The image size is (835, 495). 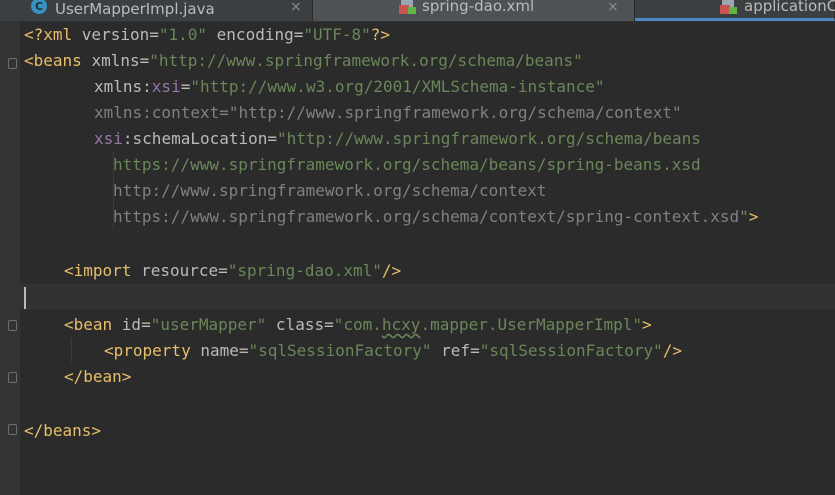 What do you see at coordinates (455, 350) in the screenshot?
I see `token: ref=` at bounding box center [455, 350].